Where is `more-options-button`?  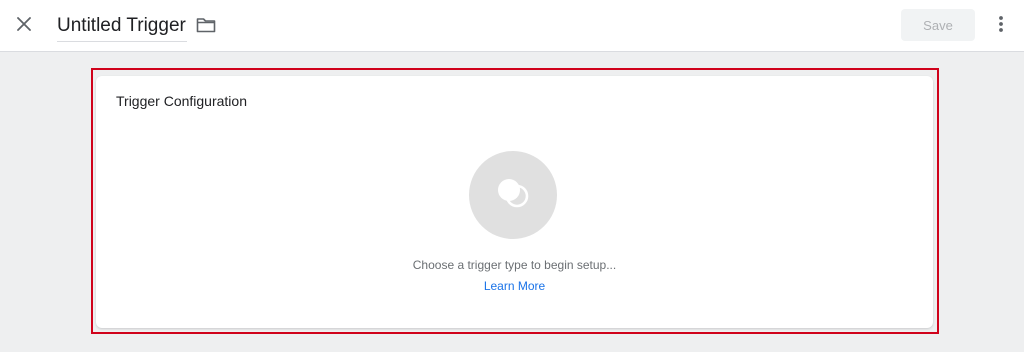
more-options-button is located at coordinates (1001, 26).